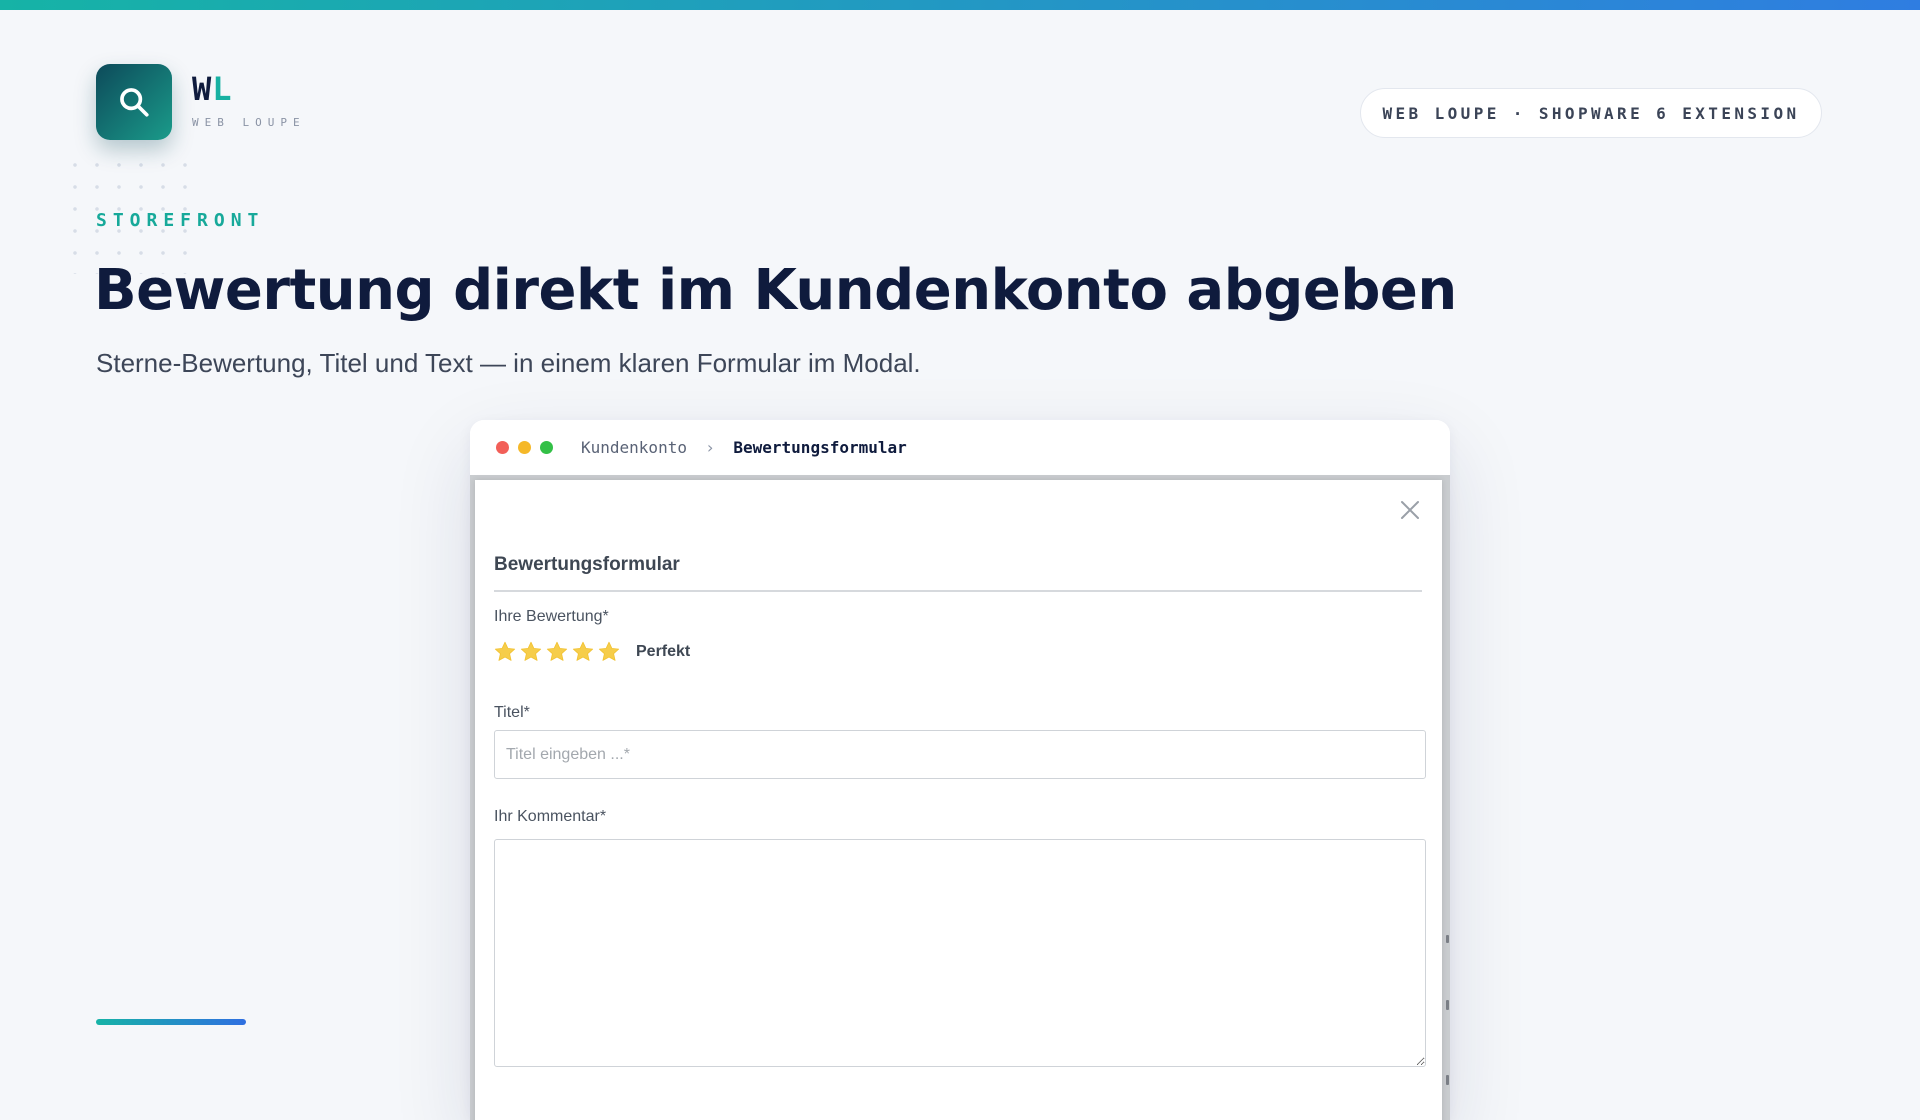 This screenshot has width=1920, height=1120. Describe the element at coordinates (222, 89) in the screenshot. I see `brand-mark-accent: L` at that location.